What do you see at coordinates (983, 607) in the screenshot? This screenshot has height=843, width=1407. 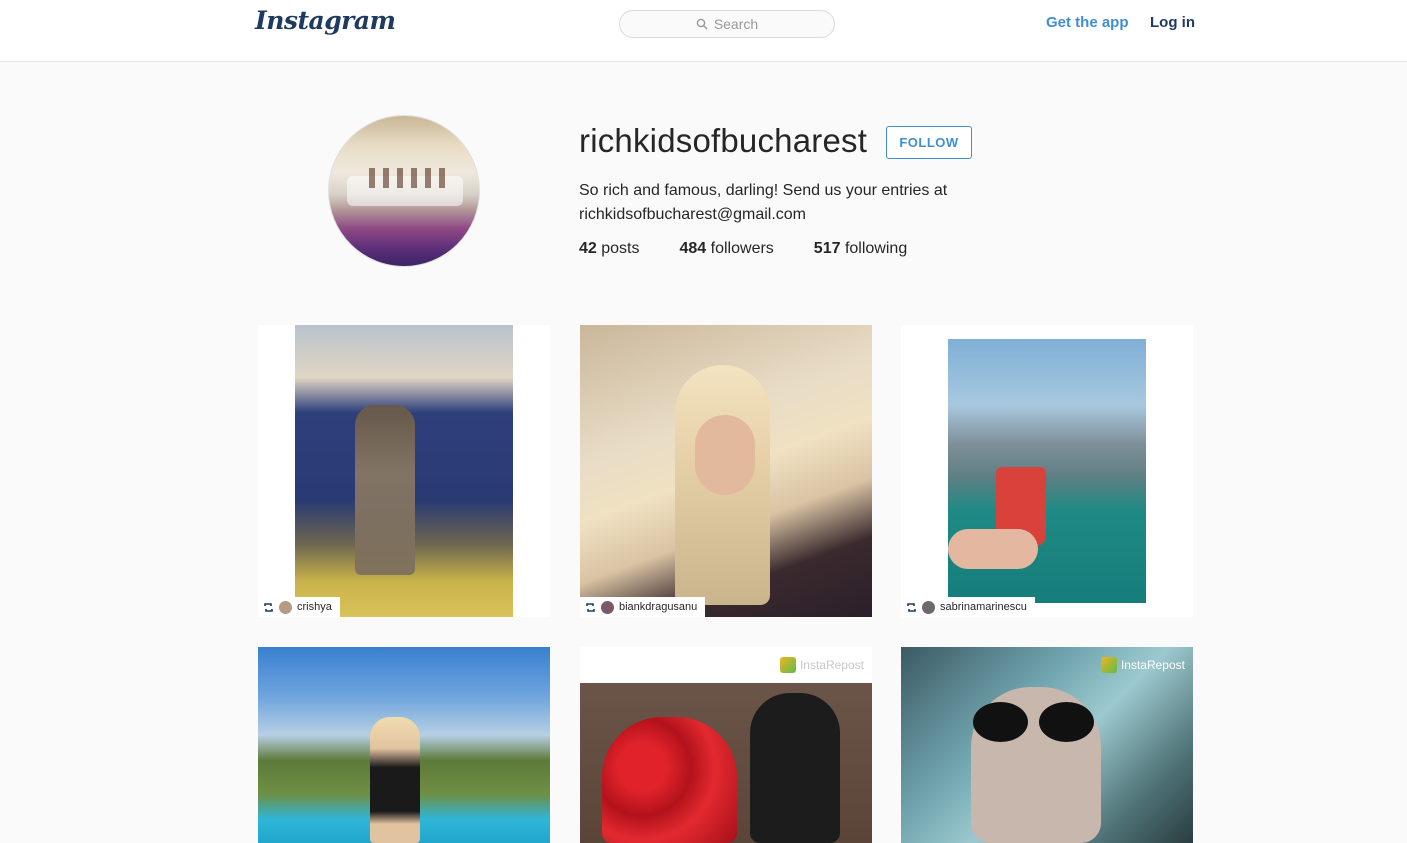 I see `repost-username: sabrinamarinescu` at bounding box center [983, 607].